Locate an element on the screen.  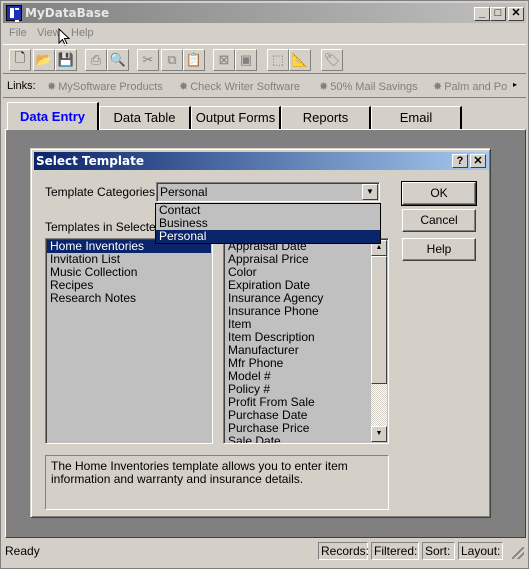
dialog-title: Select Template is located at coordinates (90, 161).